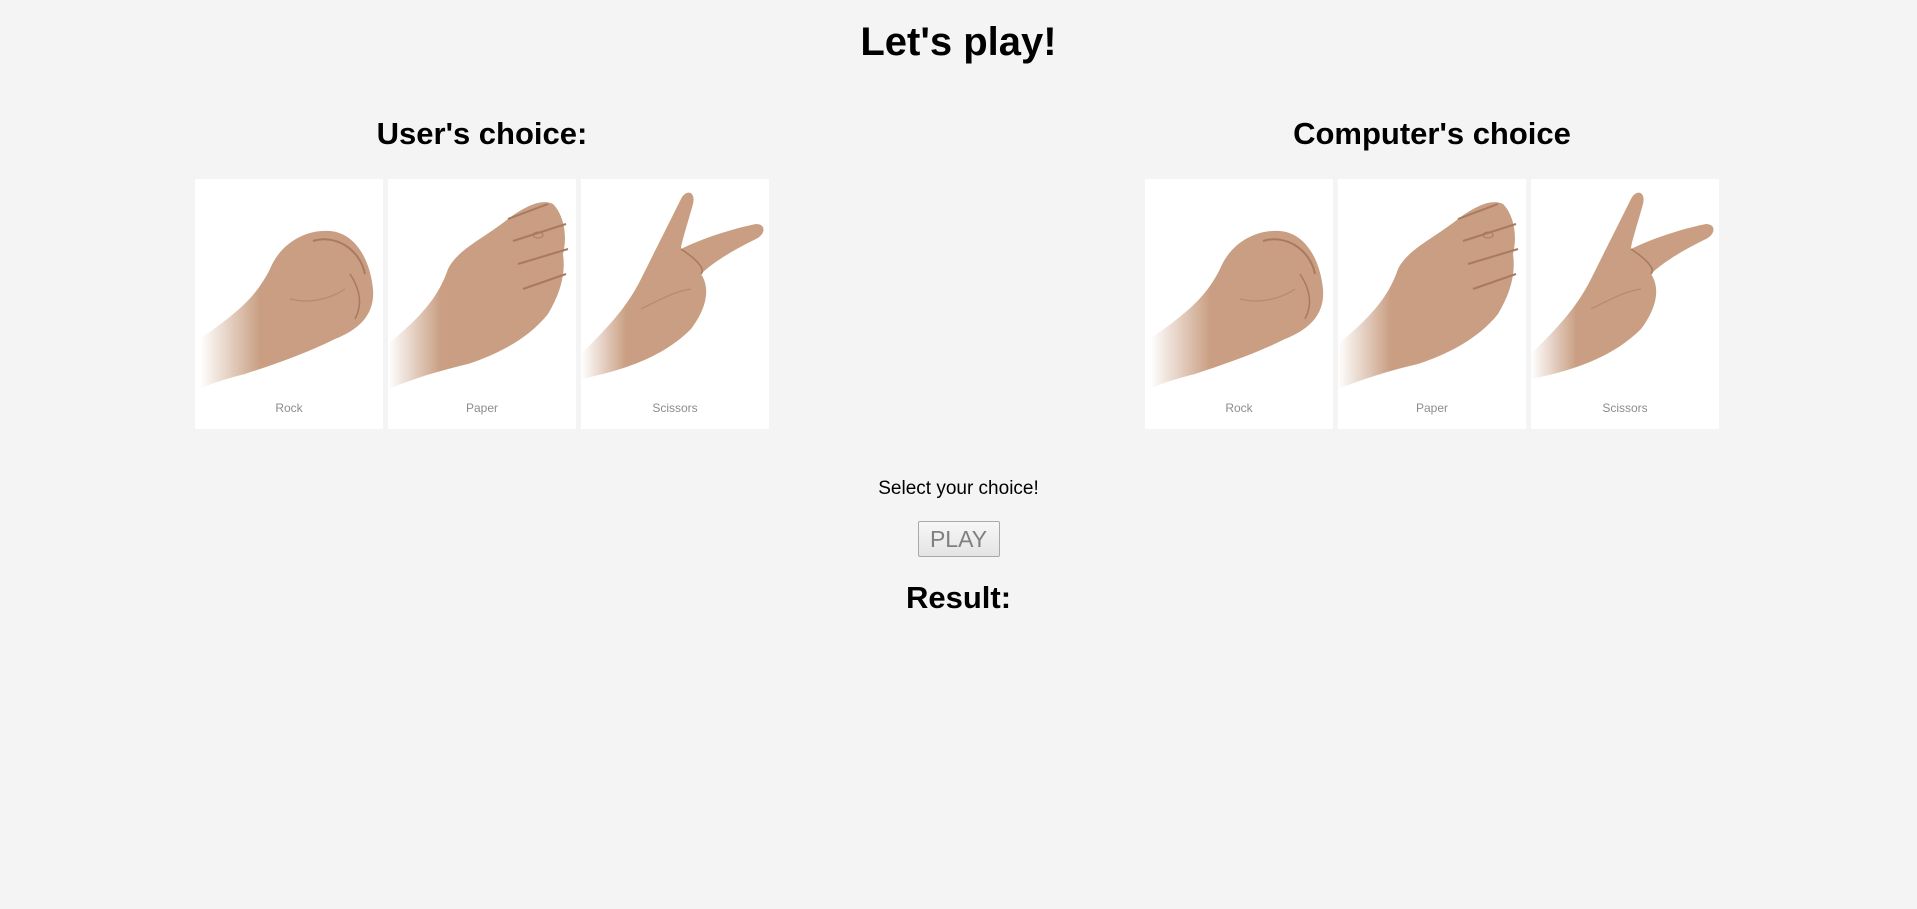  Describe the element at coordinates (482, 133) in the screenshot. I see `user-choice-heading: User's choice:` at that location.